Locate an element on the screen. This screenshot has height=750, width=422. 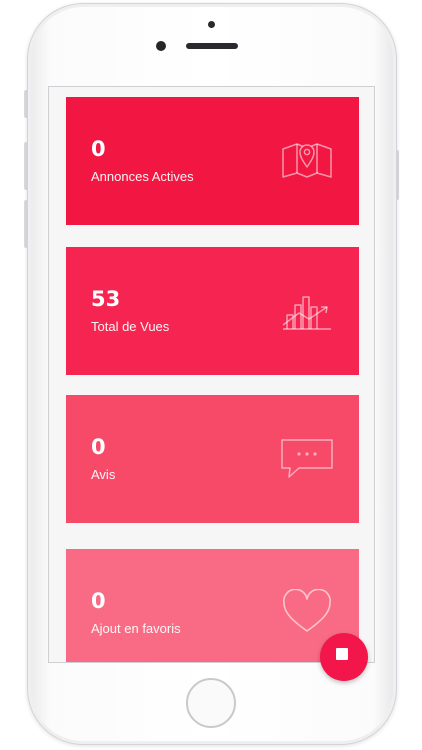
stat-card-total-views: 53 Total de Vues is located at coordinates (212, 311).